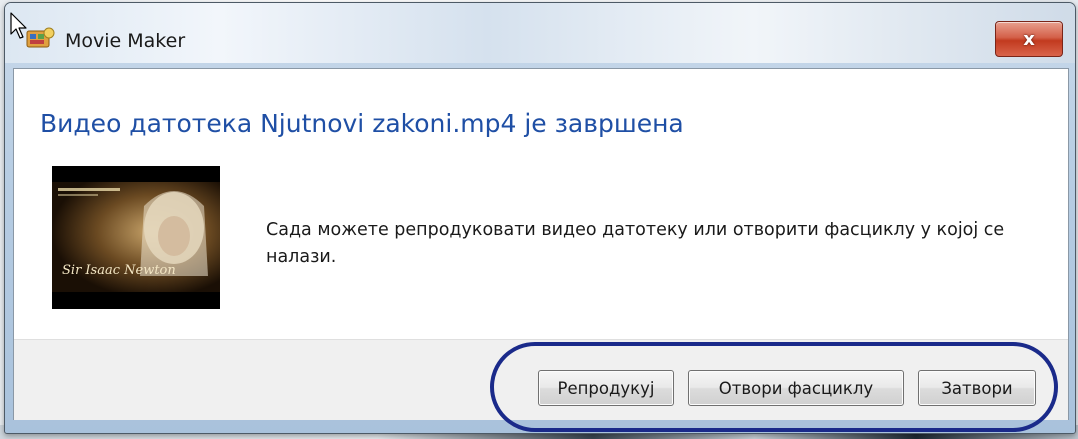 This screenshot has width=1078, height=439. I want to click on close-icon: x, so click(1029, 39).